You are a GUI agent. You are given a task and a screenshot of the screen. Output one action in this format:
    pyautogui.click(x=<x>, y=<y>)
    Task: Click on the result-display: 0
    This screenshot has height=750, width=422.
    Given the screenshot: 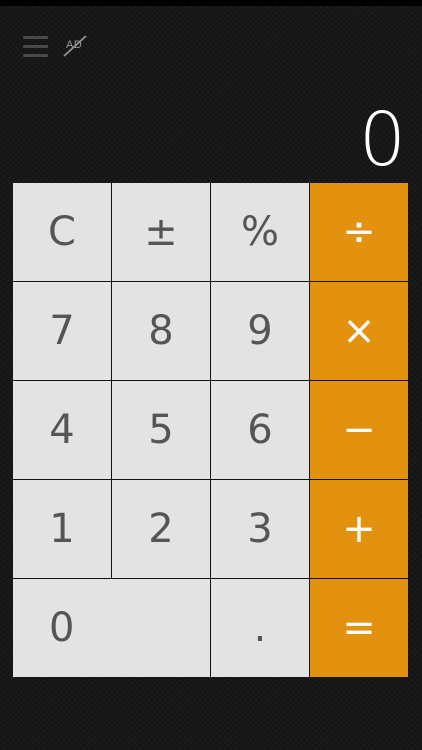 What is the action you would take?
    pyautogui.click(x=382, y=140)
    